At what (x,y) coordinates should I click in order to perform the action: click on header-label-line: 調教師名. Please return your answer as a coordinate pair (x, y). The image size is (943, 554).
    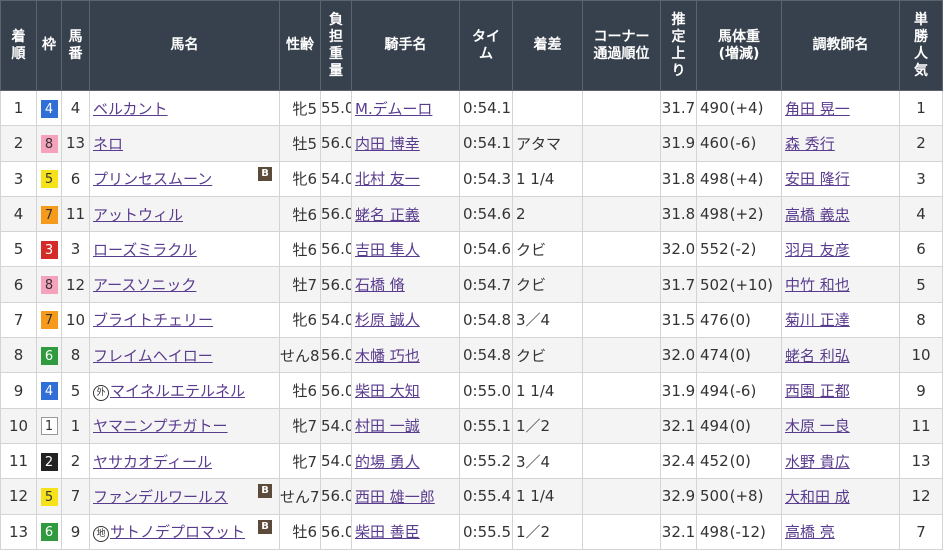
    Looking at the image, I should click on (840, 45).